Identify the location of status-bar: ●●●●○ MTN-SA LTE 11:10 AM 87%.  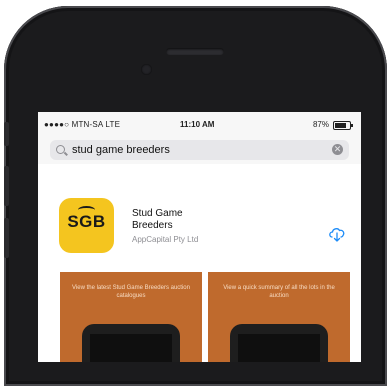
(199, 124).